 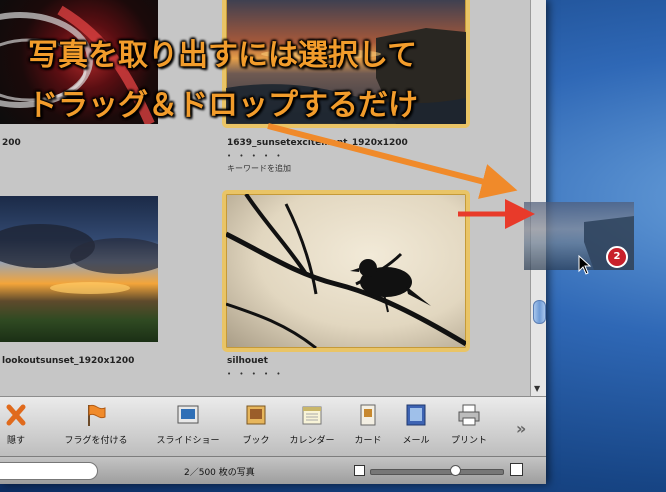 I want to click on photo-count: 2／500 枚の写真, so click(x=219, y=473).